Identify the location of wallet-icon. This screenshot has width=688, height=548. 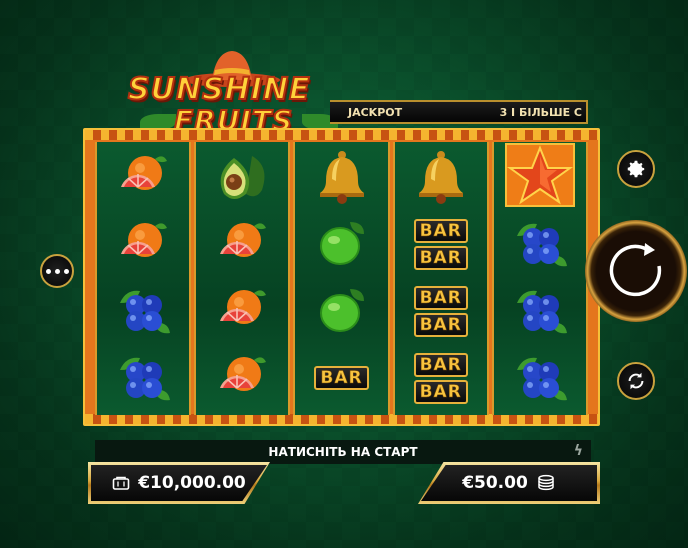
(121, 483).